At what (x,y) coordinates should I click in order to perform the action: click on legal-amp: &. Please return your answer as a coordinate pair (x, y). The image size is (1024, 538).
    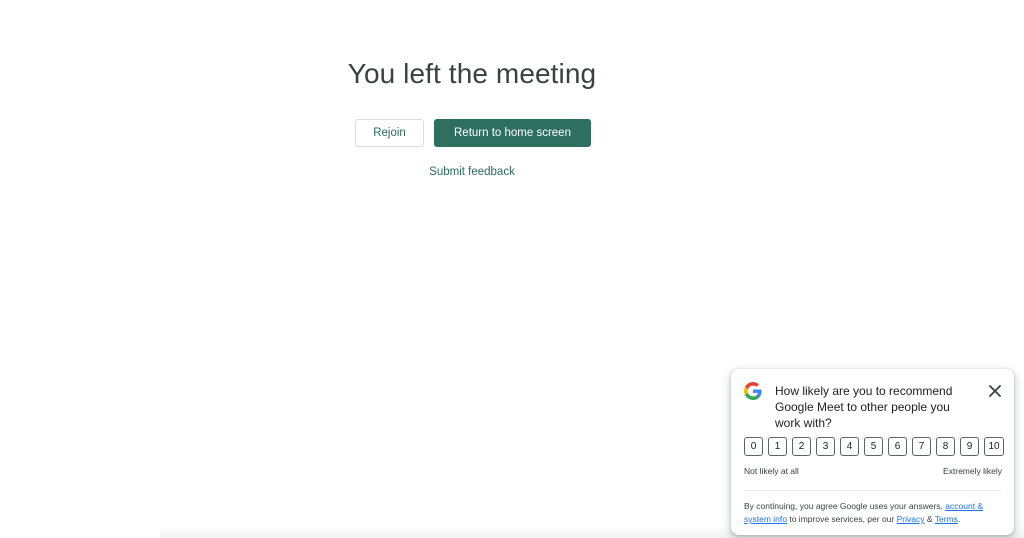
    Looking at the image, I should click on (929, 519).